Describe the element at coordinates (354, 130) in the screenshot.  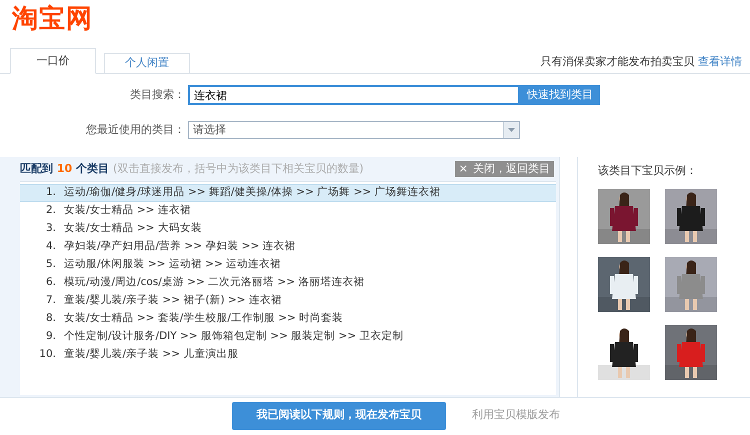
I see `category-dropdown: 请选择` at that location.